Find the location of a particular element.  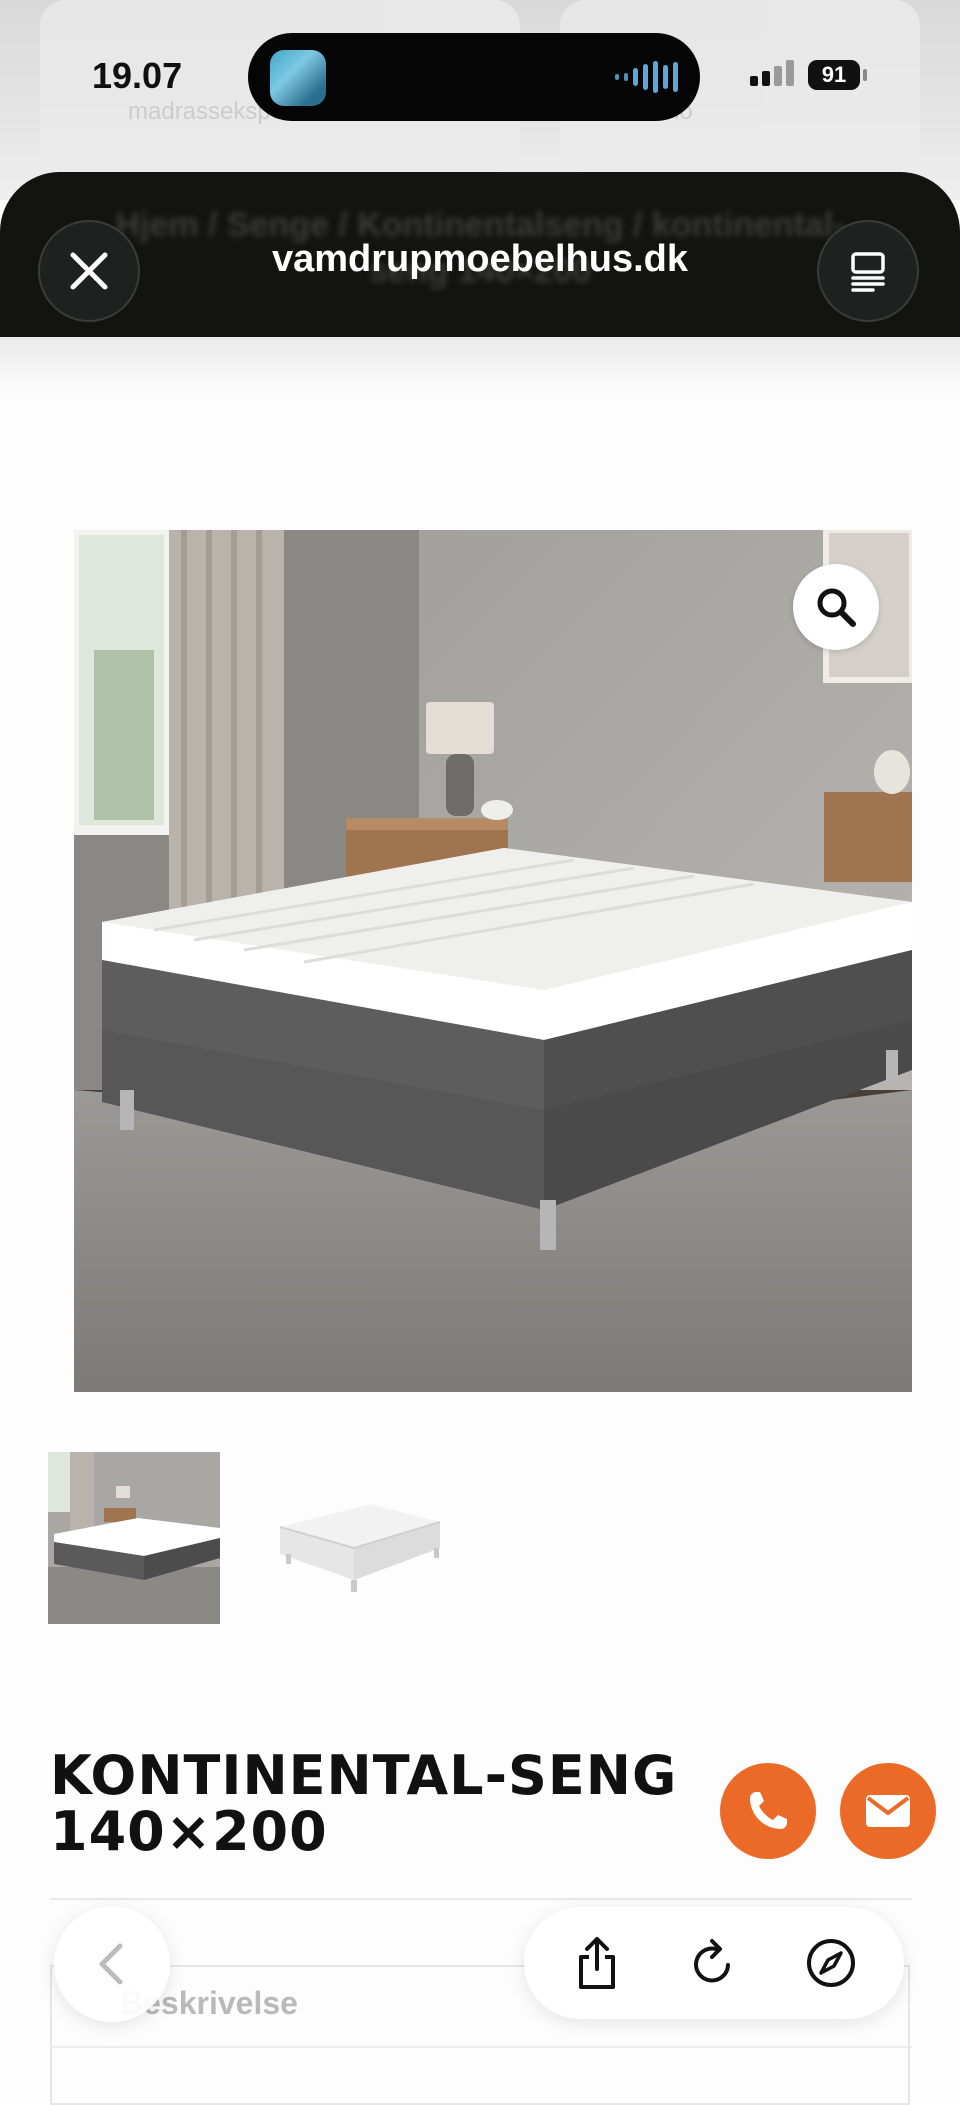

reader-mode-button is located at coordinates (868, 271).